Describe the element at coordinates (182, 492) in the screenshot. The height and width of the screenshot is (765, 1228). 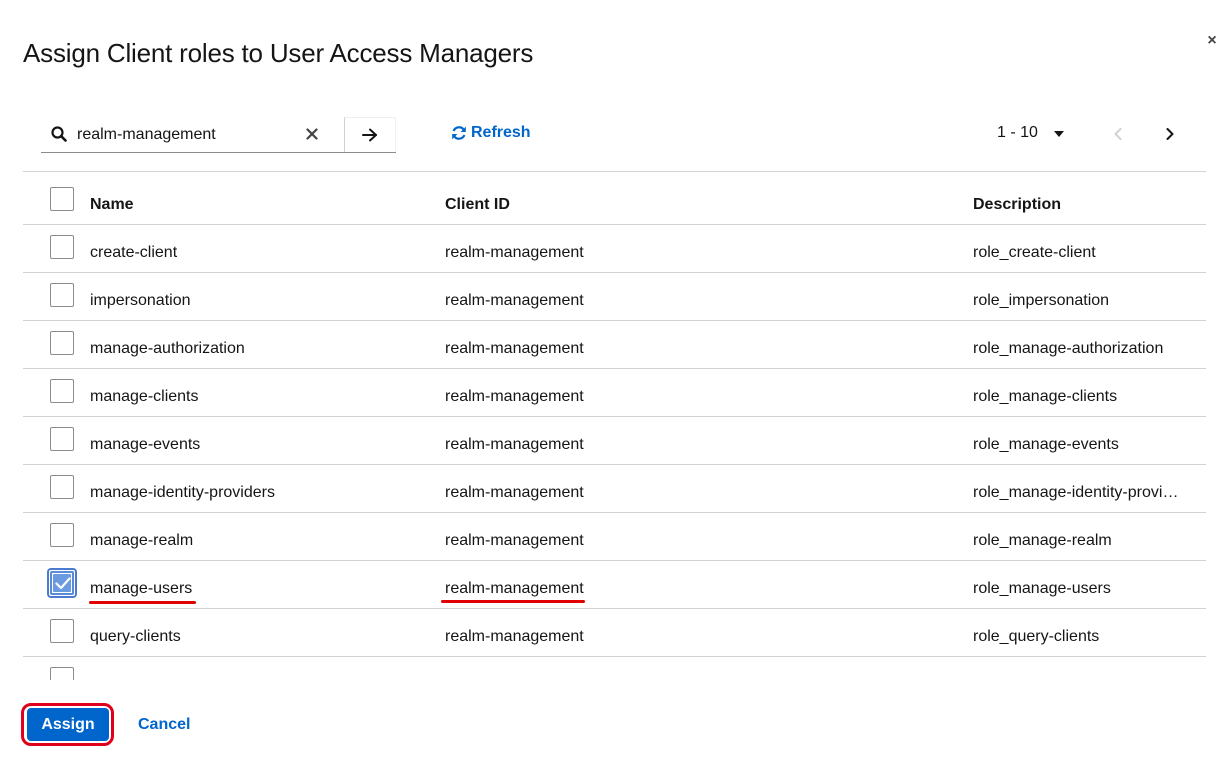
I see `role-name: manage-identity-providers` at that location.